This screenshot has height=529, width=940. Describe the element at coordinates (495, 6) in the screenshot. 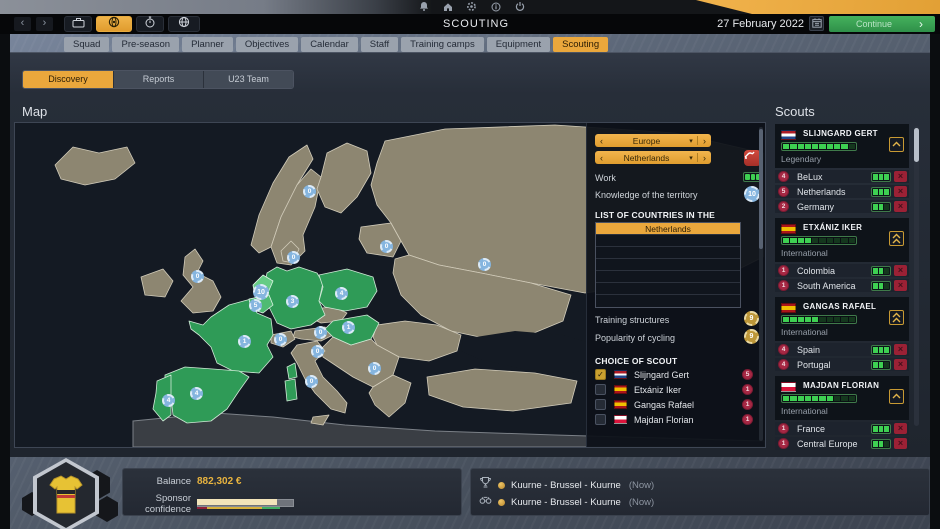

I see `info-icon` at that location.